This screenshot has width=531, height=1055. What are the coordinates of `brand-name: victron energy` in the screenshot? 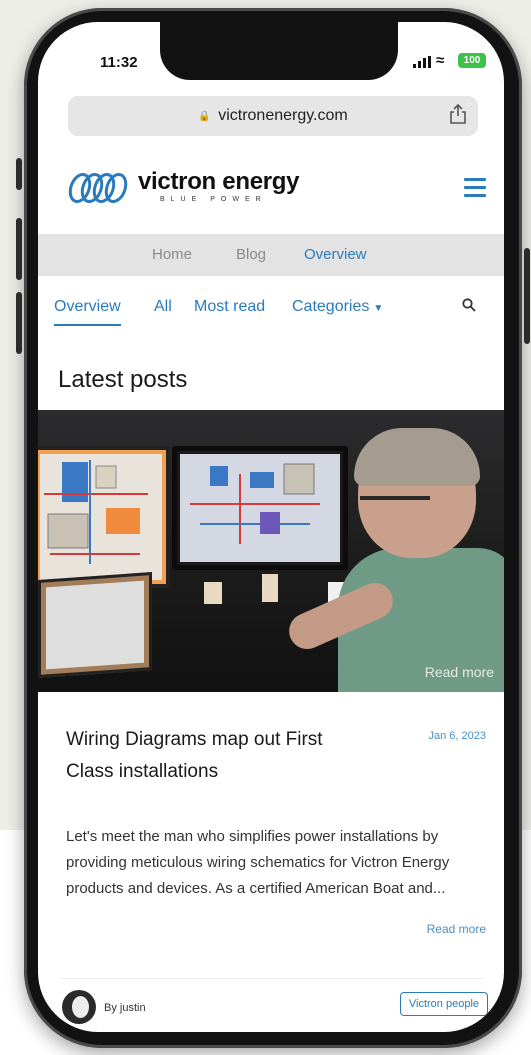 It's located at (218, 182).